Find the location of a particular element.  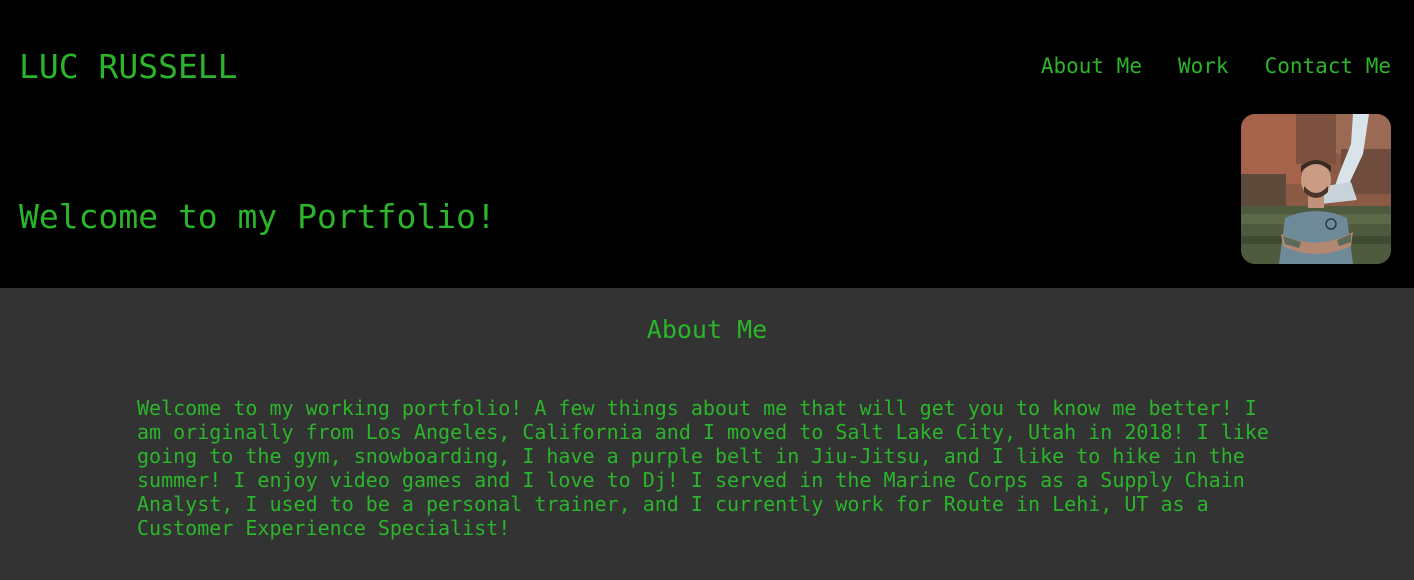

about-title: About Me is located at coordinates (707, 329).